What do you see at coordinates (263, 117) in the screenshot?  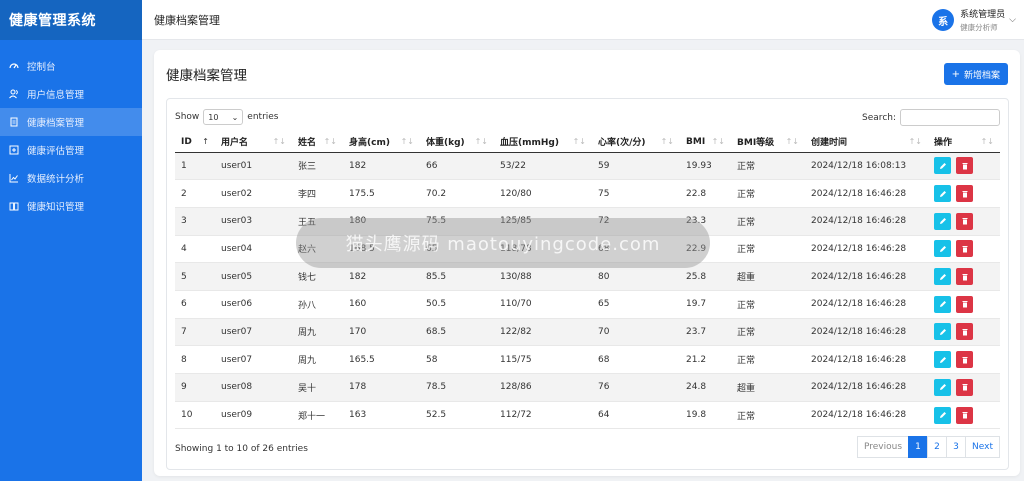 I see `entries-label: entries` at bounding box center [263, 117].